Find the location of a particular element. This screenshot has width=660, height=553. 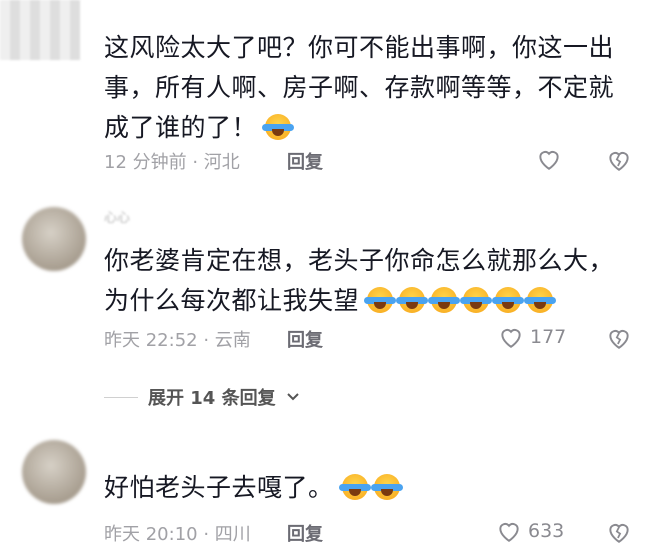

expand-replies-label: 展开 14 条回复 is located at coordinates (212, 398).